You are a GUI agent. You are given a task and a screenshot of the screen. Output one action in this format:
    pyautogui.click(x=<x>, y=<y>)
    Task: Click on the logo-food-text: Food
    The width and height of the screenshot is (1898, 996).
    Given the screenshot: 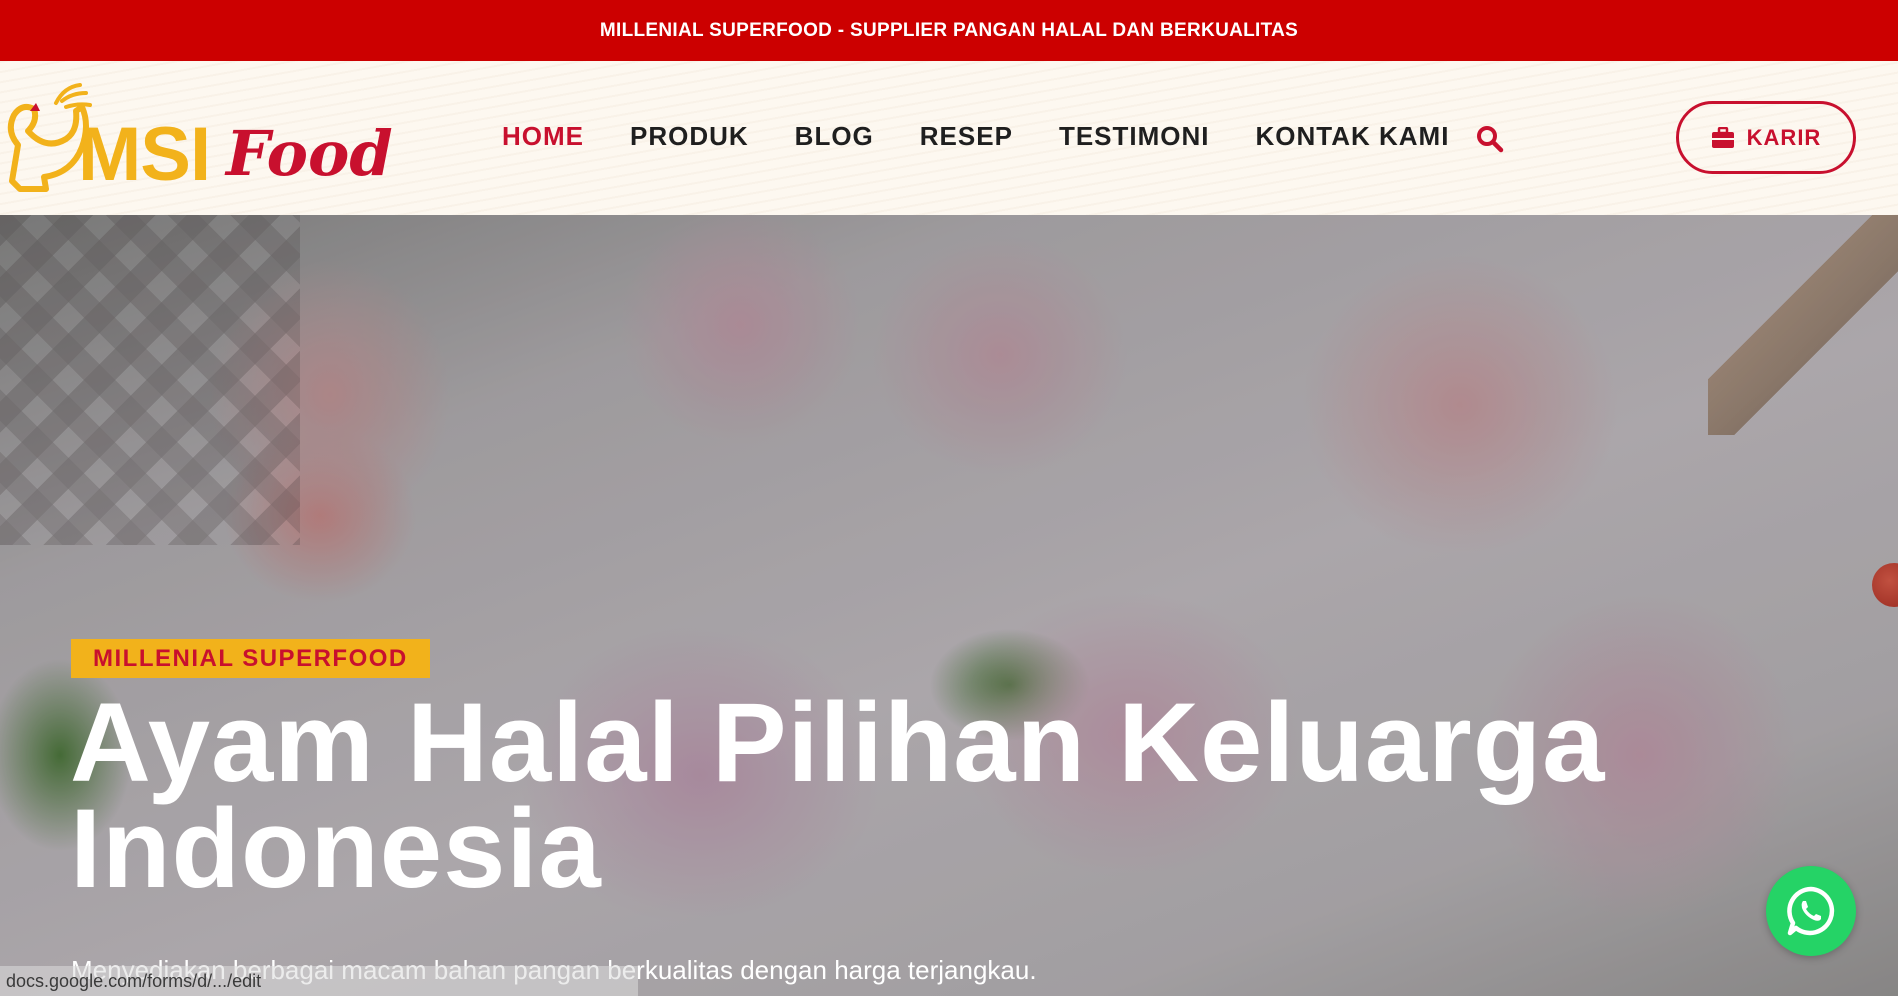 What is the action you would take?
    pyautogui.click(x=309, y=153)
    